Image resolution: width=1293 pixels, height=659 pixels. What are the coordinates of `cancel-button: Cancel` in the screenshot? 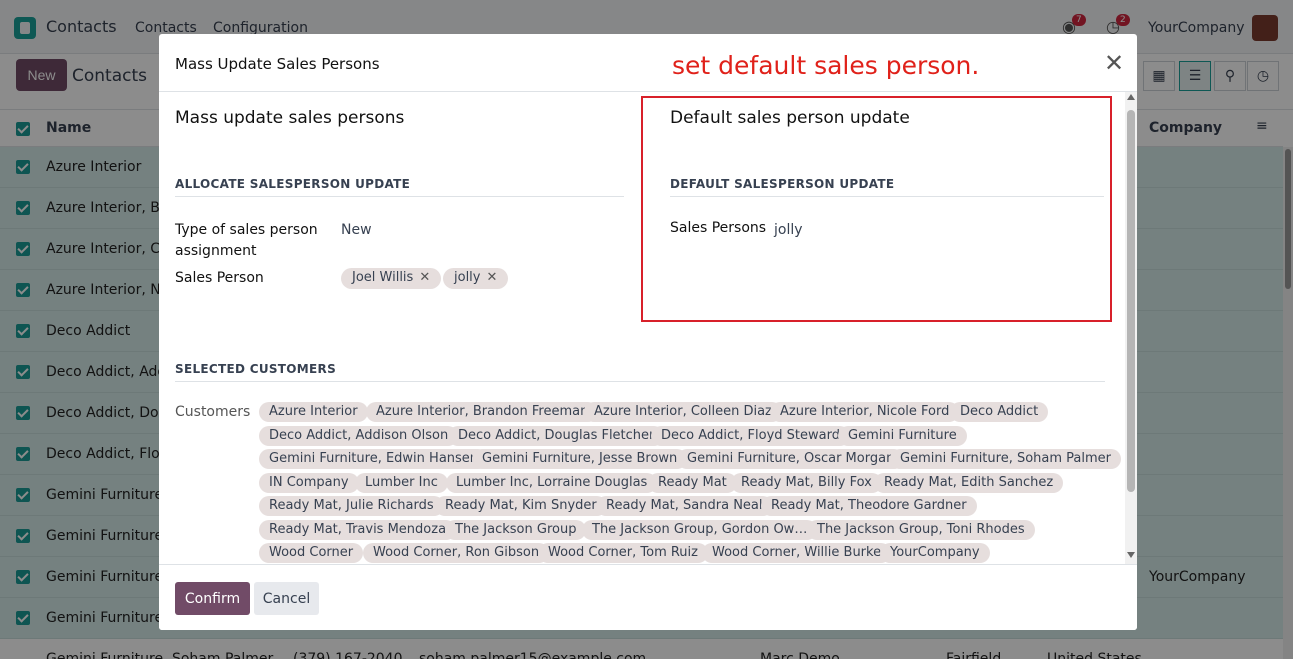 It's located at (286, 598).